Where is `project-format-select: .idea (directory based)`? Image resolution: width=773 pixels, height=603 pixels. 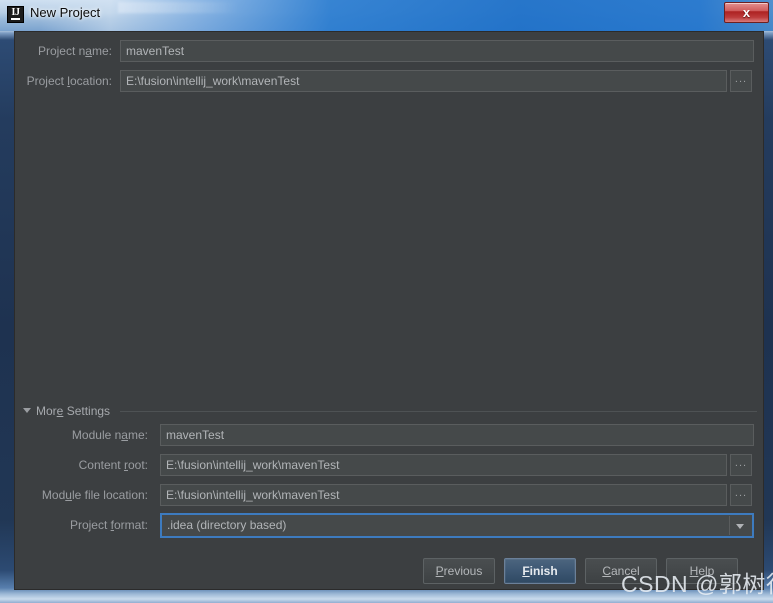
project-format-select: .idea (directory based) is located at coordinates (457, 525).